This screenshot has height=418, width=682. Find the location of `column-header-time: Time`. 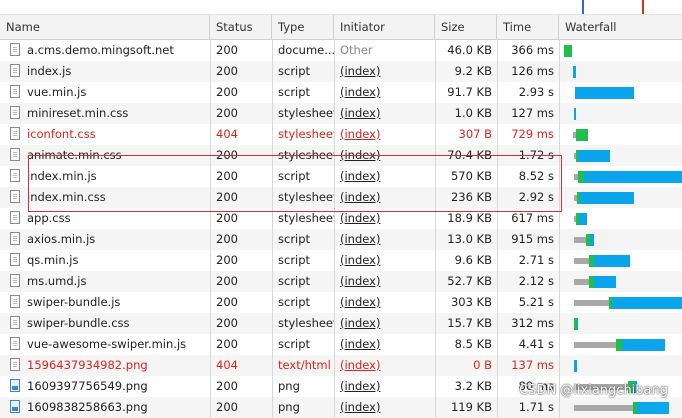

column-header-time: Time is located at coordinates (528, 27).